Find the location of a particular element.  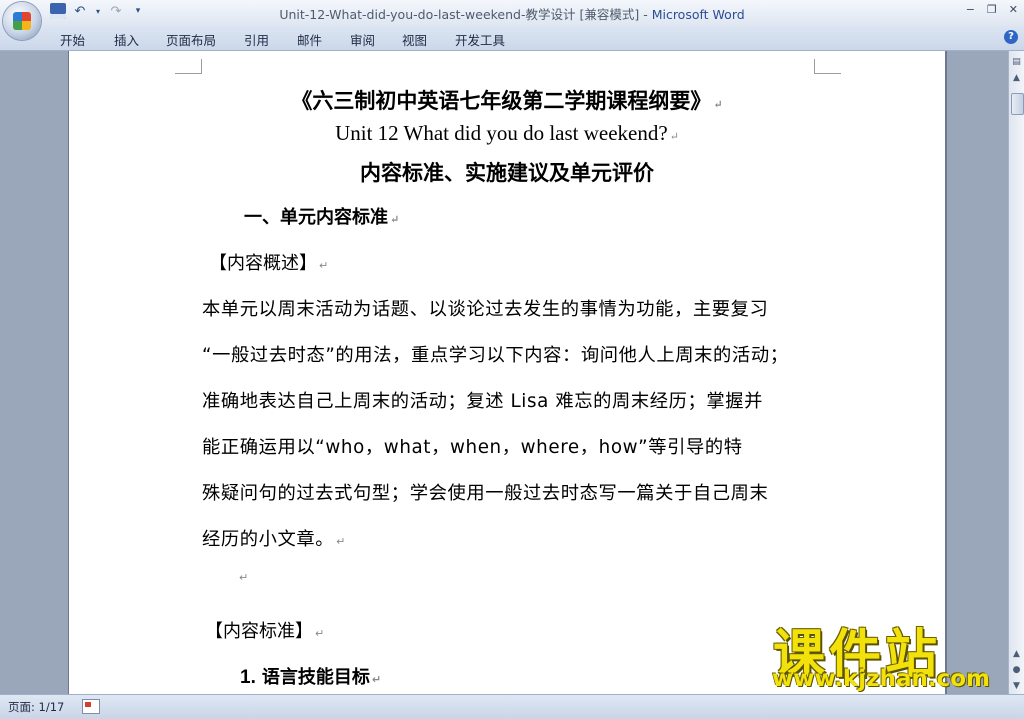

tab-review: 审阅 is located at coordinates (362, 39).